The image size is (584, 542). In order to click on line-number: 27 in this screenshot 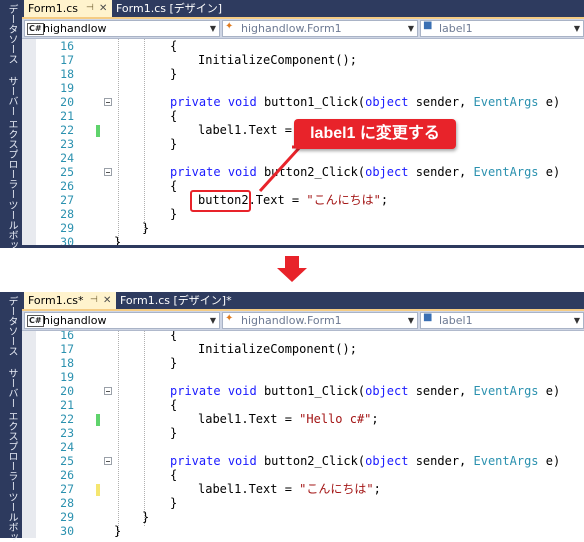, I will do `click(67, 489)`.